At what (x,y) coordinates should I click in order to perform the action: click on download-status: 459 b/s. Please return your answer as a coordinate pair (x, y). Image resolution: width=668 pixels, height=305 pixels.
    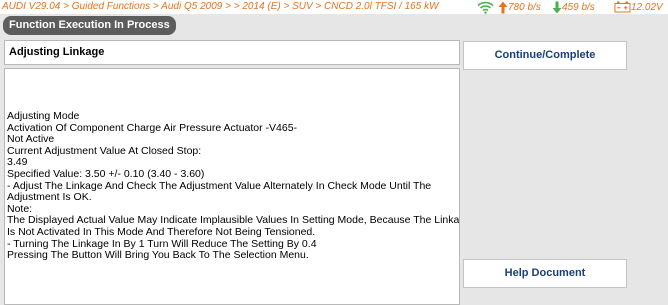
    Looking at the image, I should click on (573, 7).